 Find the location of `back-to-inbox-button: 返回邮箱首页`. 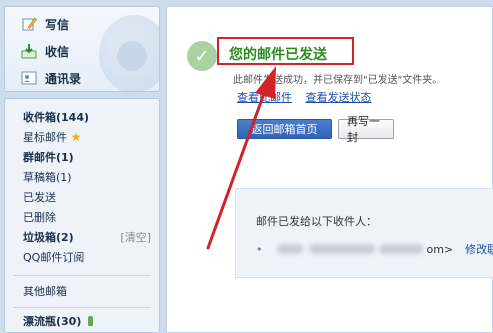

back-to-inbox-button: 返回邮箱首页 is located at coordinates (284, 129).